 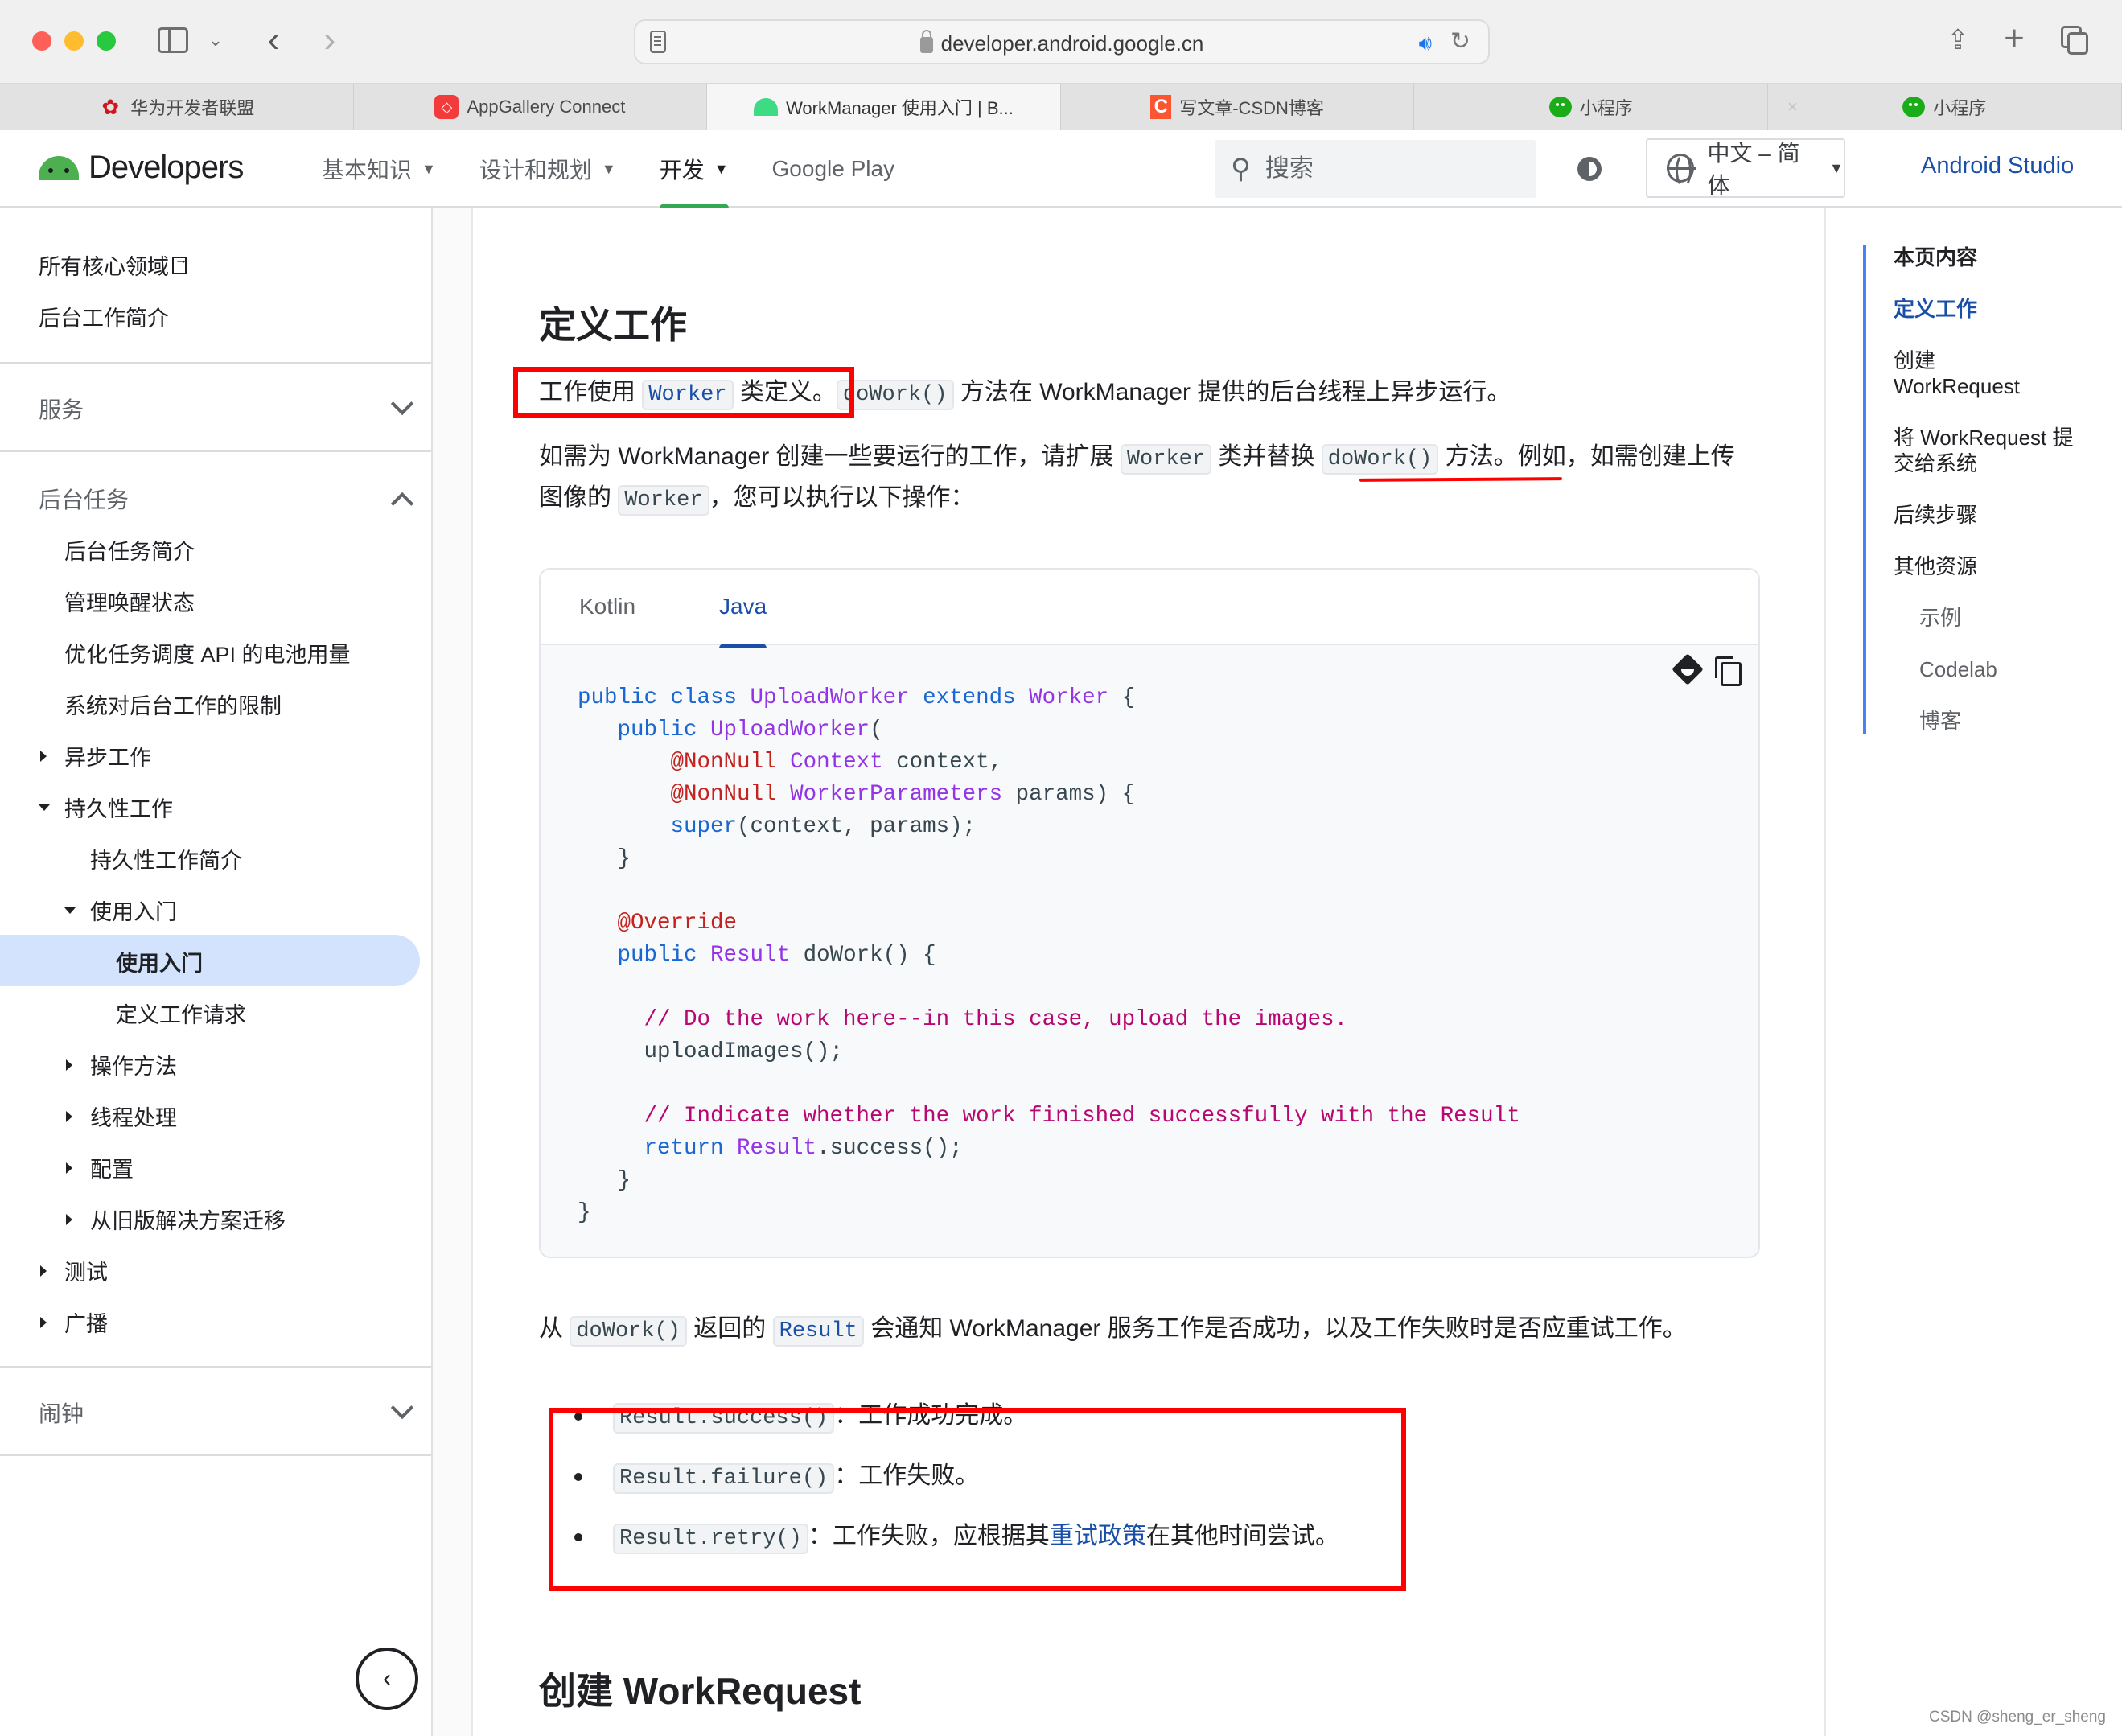 What do you see at coordinates (743, 621) in the screenshot?
I see `tab-java: Java` at bounding box center [743, 621].